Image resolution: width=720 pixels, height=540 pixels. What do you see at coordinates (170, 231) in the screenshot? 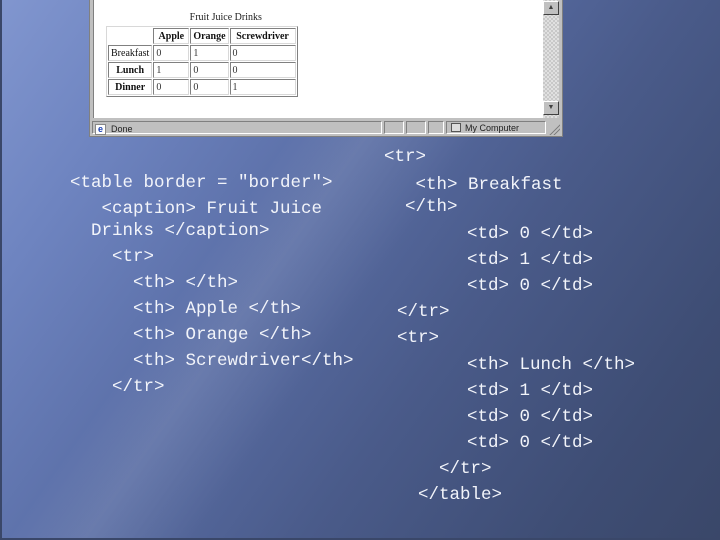
I see `code-line: Drinks </caption>` at bounding box center [170, 231].